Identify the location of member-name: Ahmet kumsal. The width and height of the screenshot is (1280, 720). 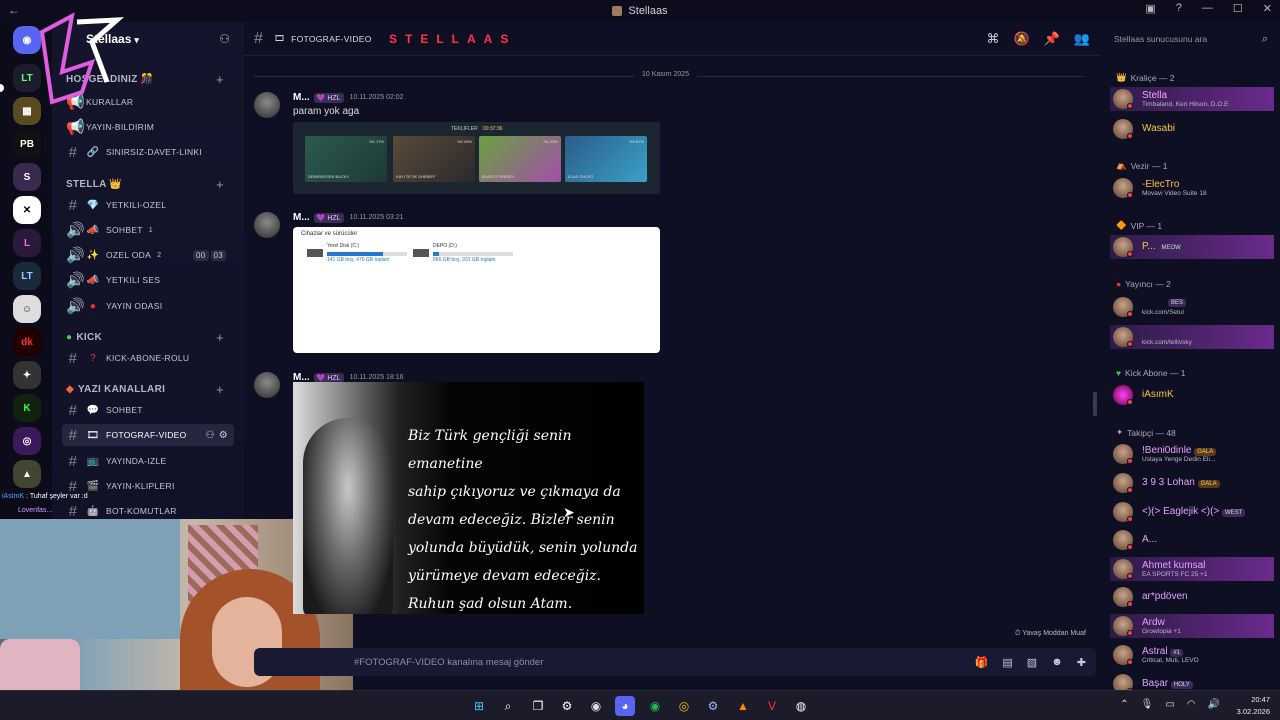
(1174, 565).